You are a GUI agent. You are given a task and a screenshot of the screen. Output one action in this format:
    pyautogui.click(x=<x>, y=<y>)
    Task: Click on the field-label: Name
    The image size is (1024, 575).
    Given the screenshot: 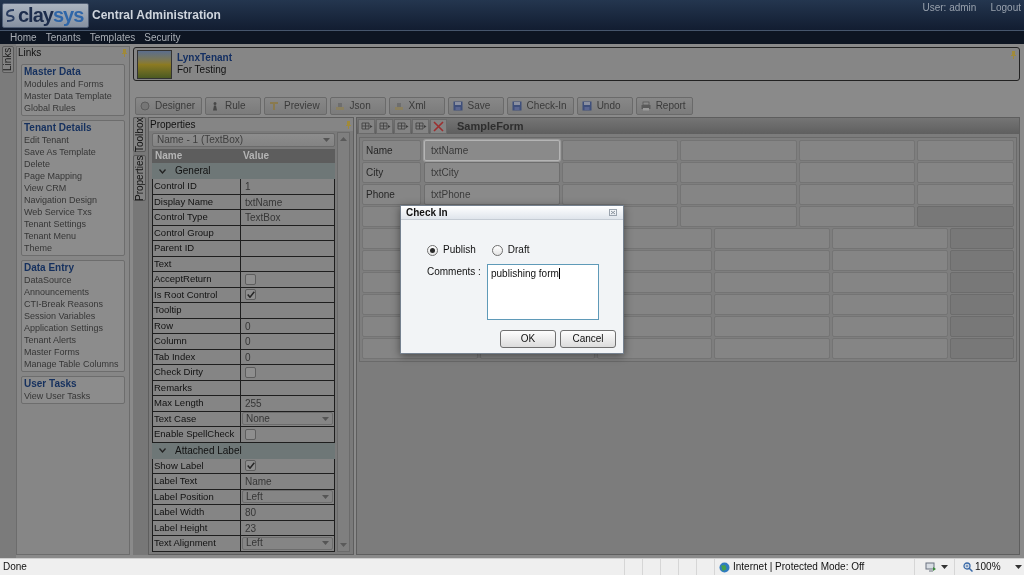 What is the action you would take?
    pyautogui.click(x=391, y=150)
    